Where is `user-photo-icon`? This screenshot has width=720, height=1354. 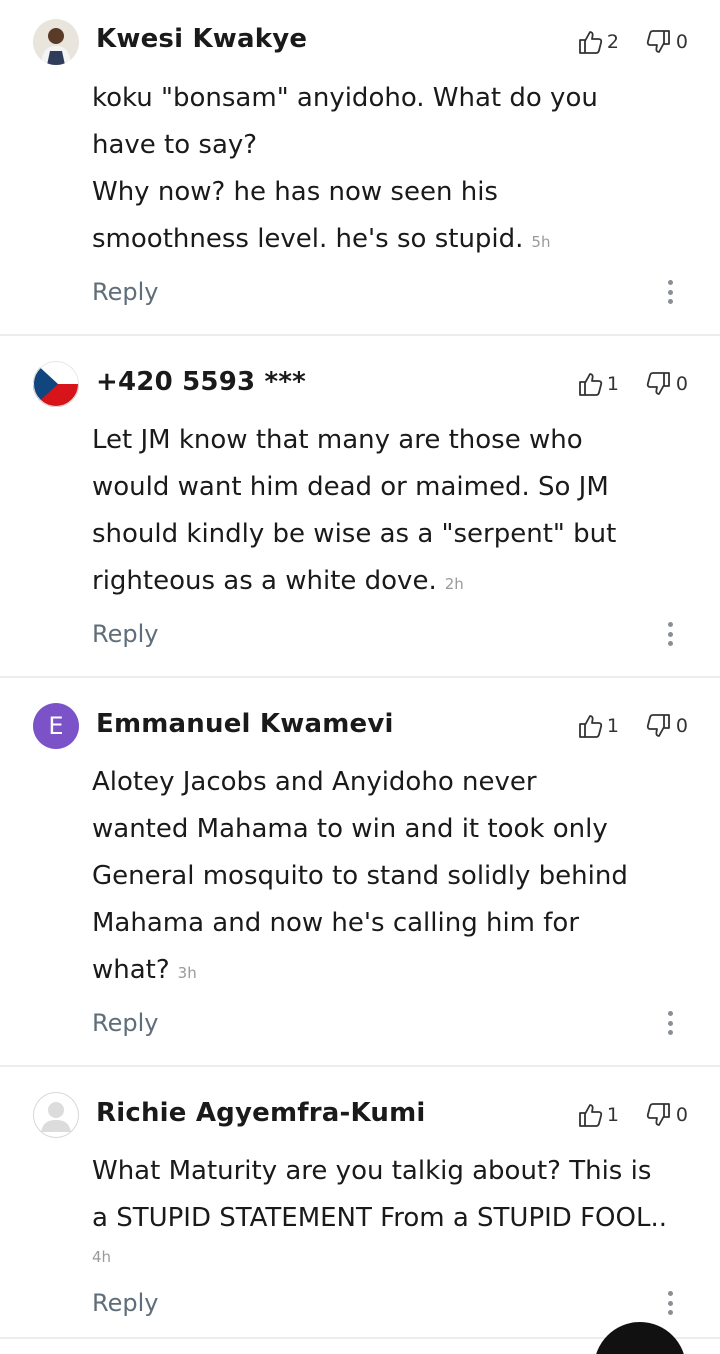
user-photo-icon is located at coordinates (56, 42).